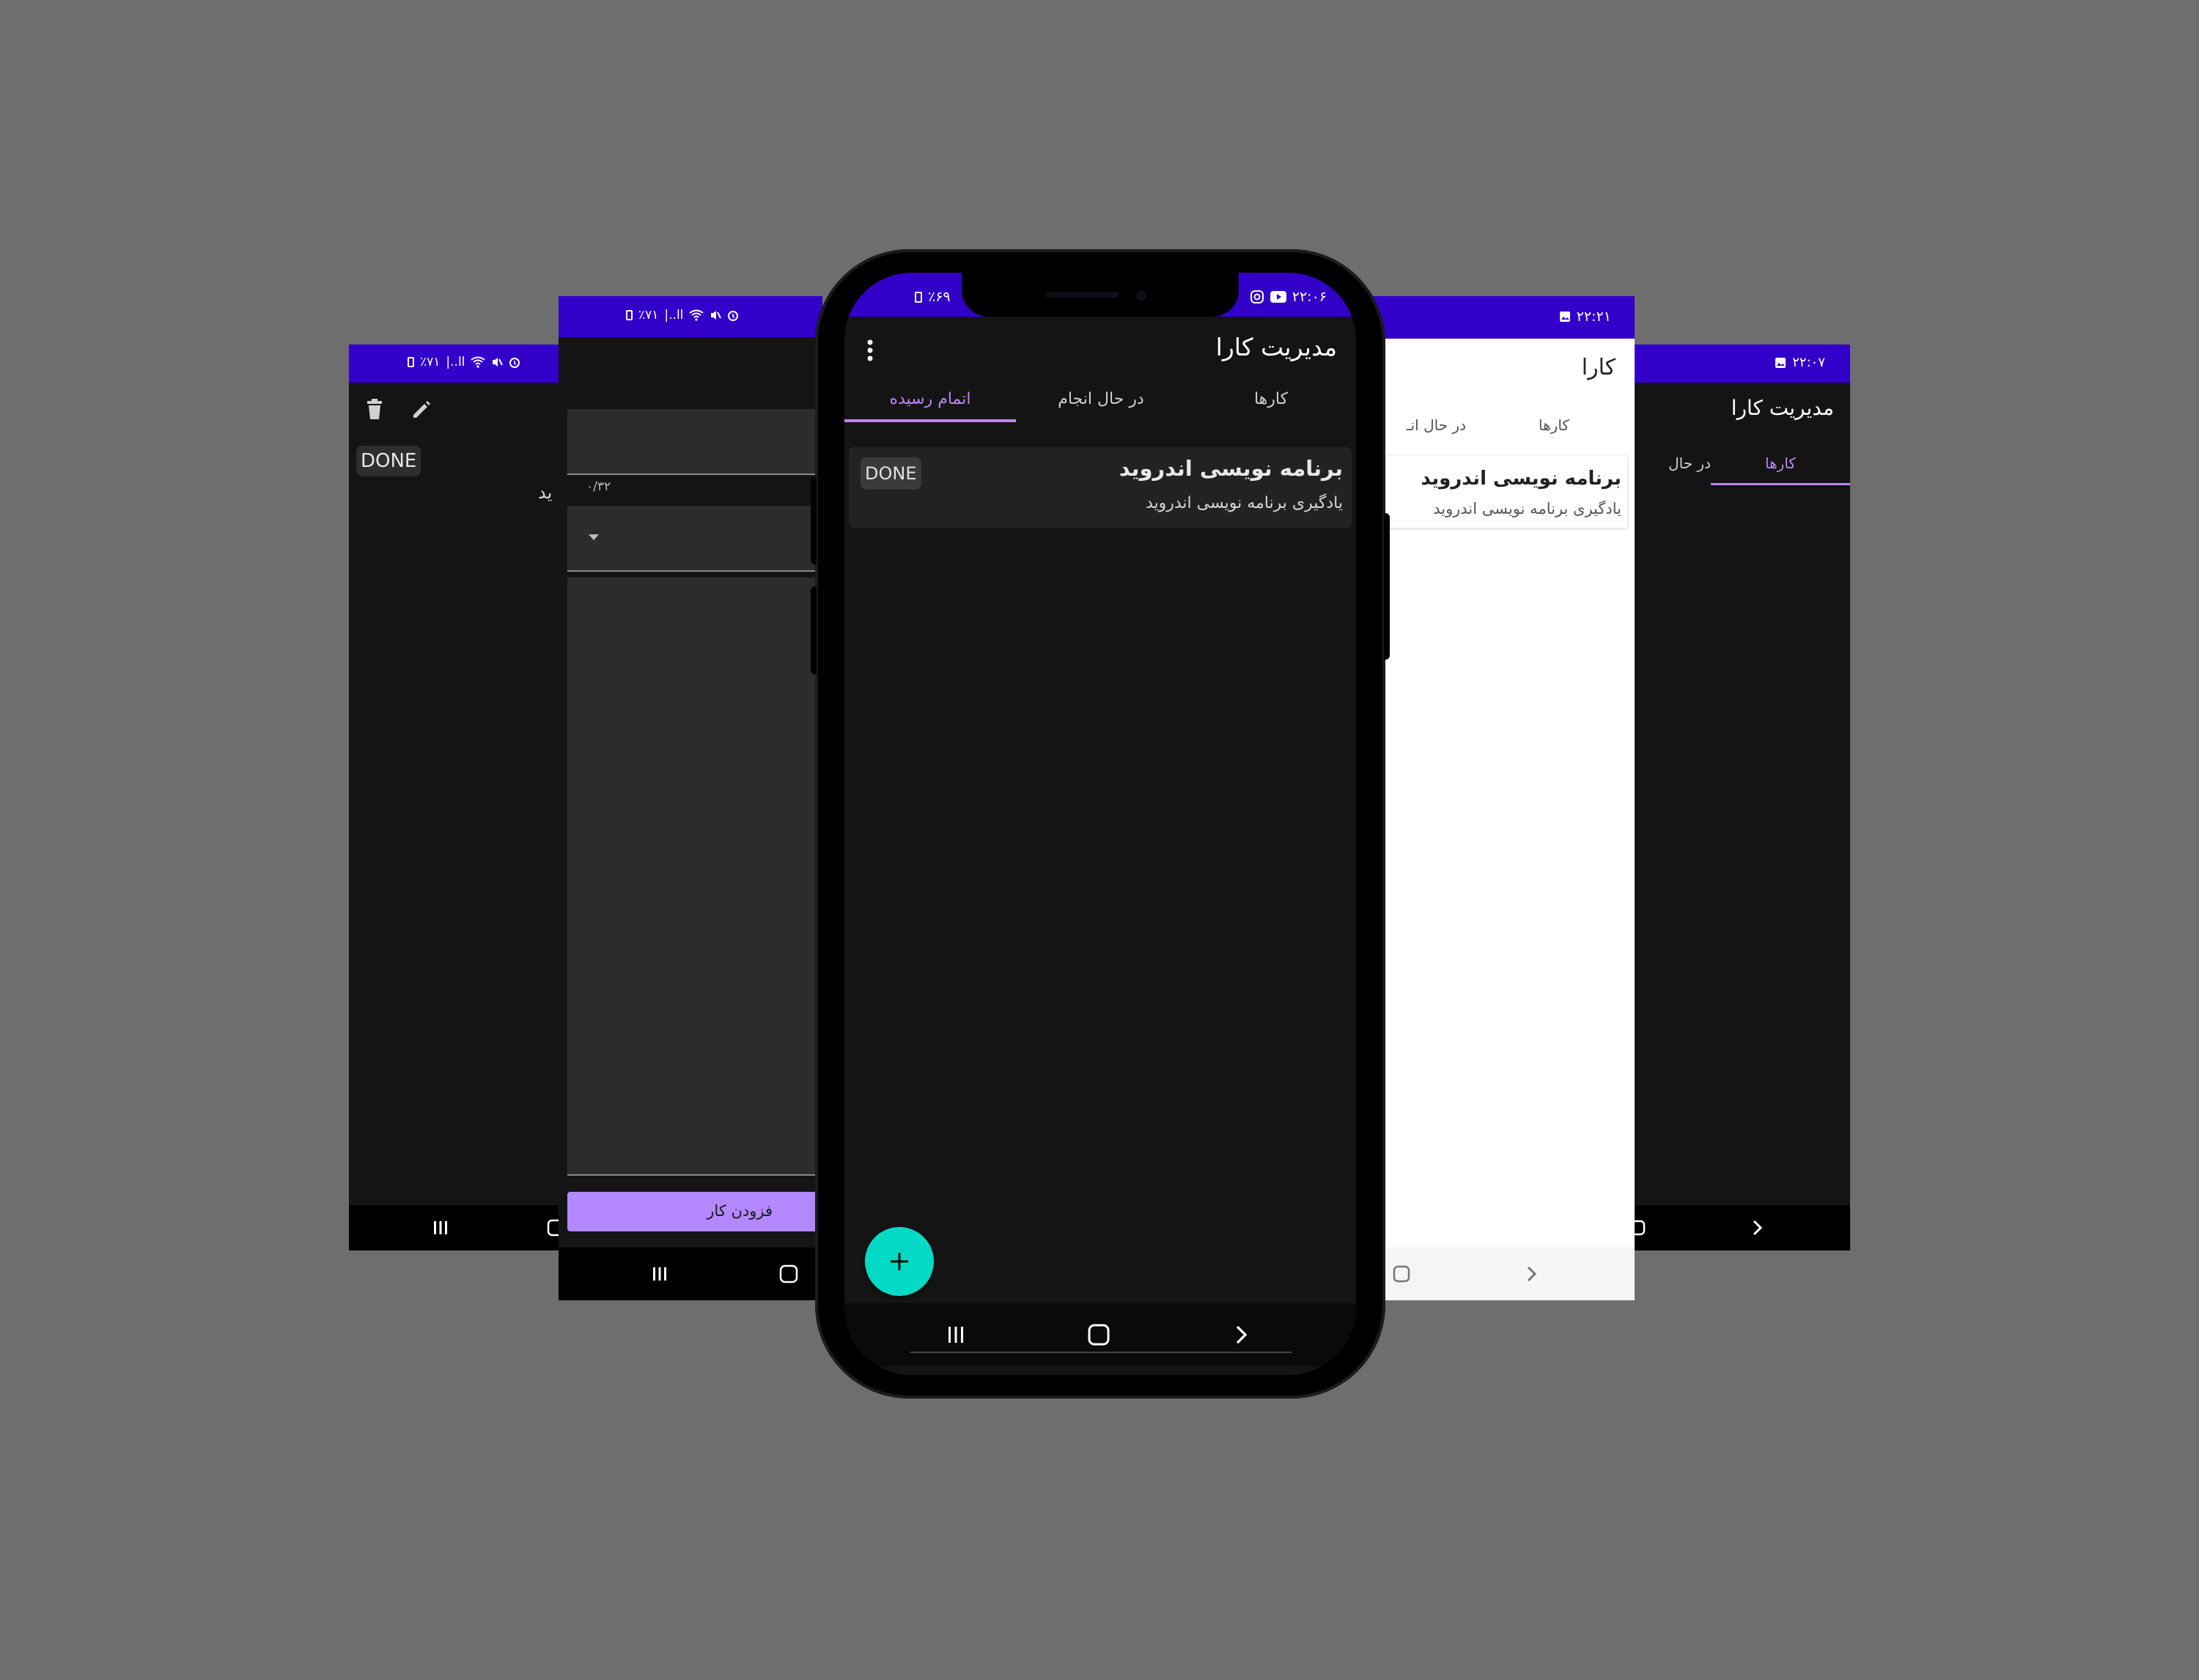 Image resolution: width=2199 pixels, height=1680 pixels. I want to click on tab-completed: اتمام رسیده, so click(930, 402).